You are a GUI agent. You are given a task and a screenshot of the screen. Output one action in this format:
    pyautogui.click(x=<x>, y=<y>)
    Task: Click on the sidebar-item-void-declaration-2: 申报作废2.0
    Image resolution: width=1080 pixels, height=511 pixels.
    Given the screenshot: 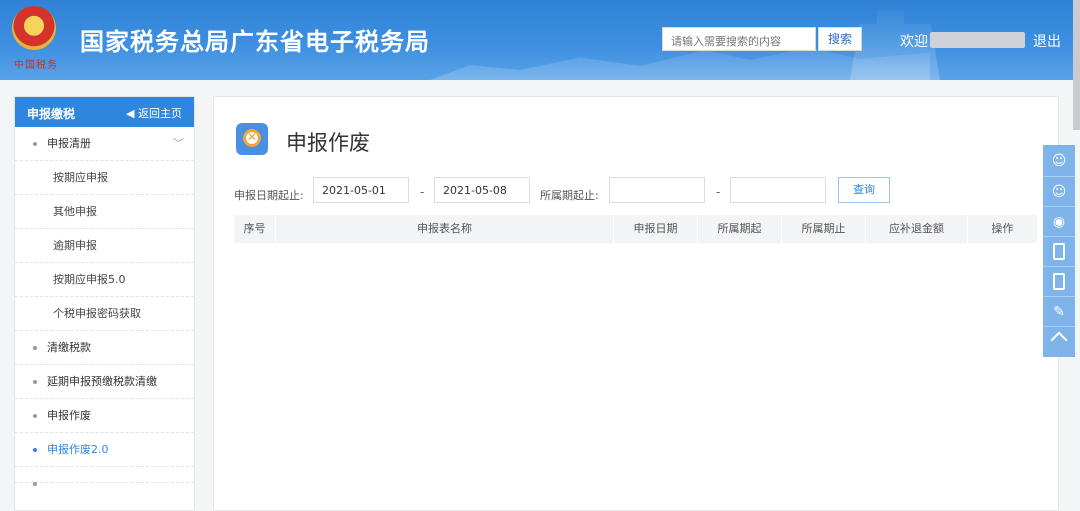 What is the action you would take?
    pyautogui.click(x=104, y=450)
    